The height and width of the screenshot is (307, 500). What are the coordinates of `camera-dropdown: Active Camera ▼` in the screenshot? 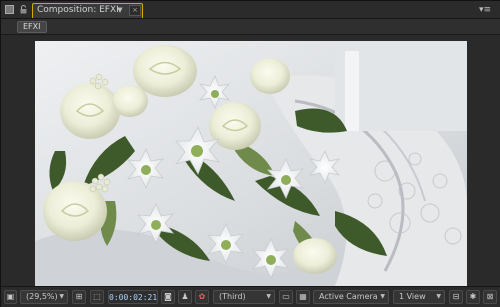 It's located at (351, 297).